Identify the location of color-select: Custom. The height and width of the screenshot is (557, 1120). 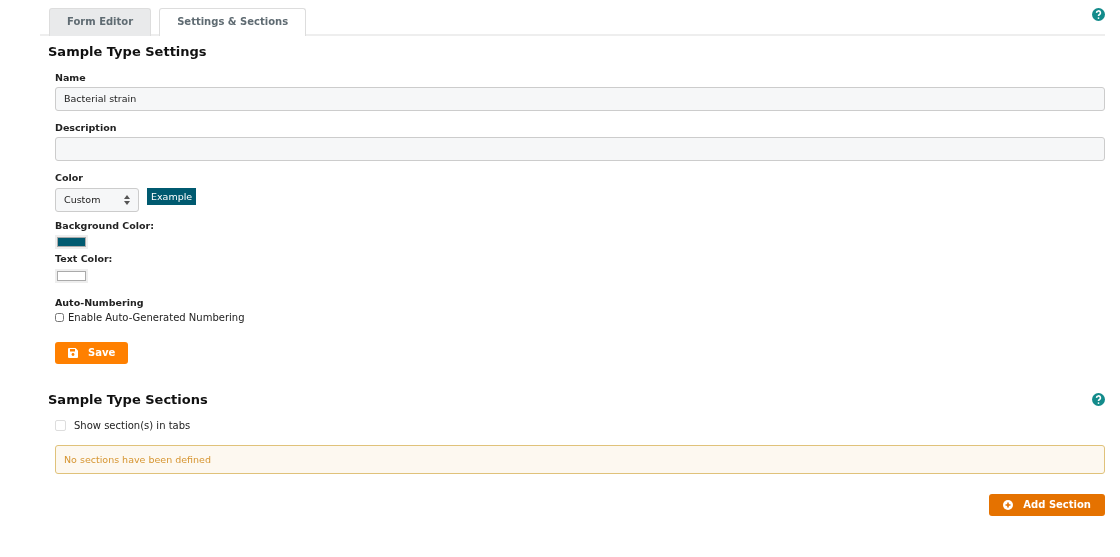
(97, 199).